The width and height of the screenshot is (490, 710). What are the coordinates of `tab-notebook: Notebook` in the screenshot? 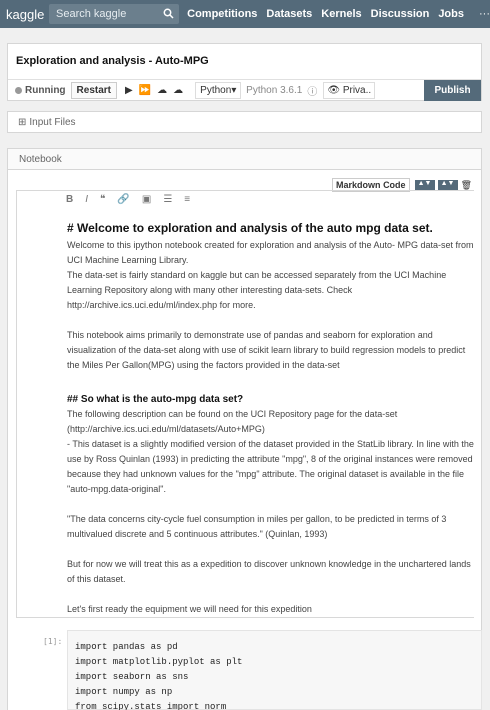 It's located at (244, 159).